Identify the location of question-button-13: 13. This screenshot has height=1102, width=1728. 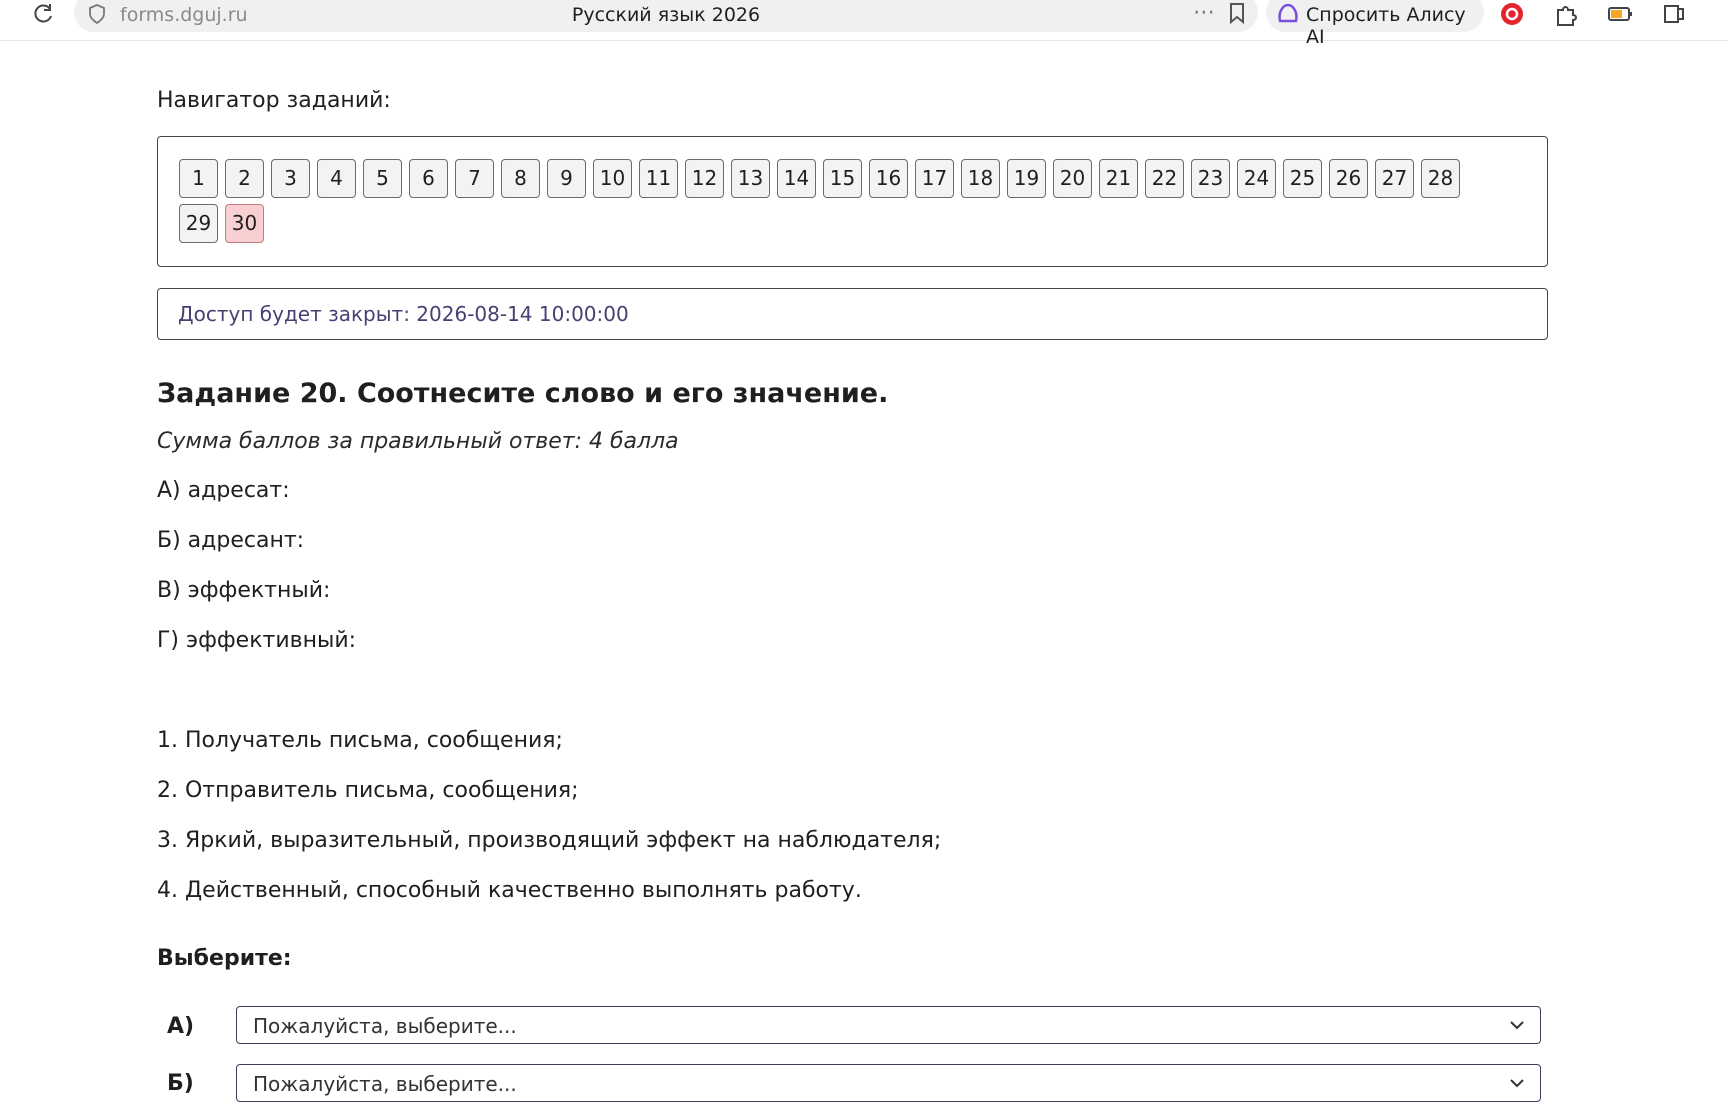
(750, 178).